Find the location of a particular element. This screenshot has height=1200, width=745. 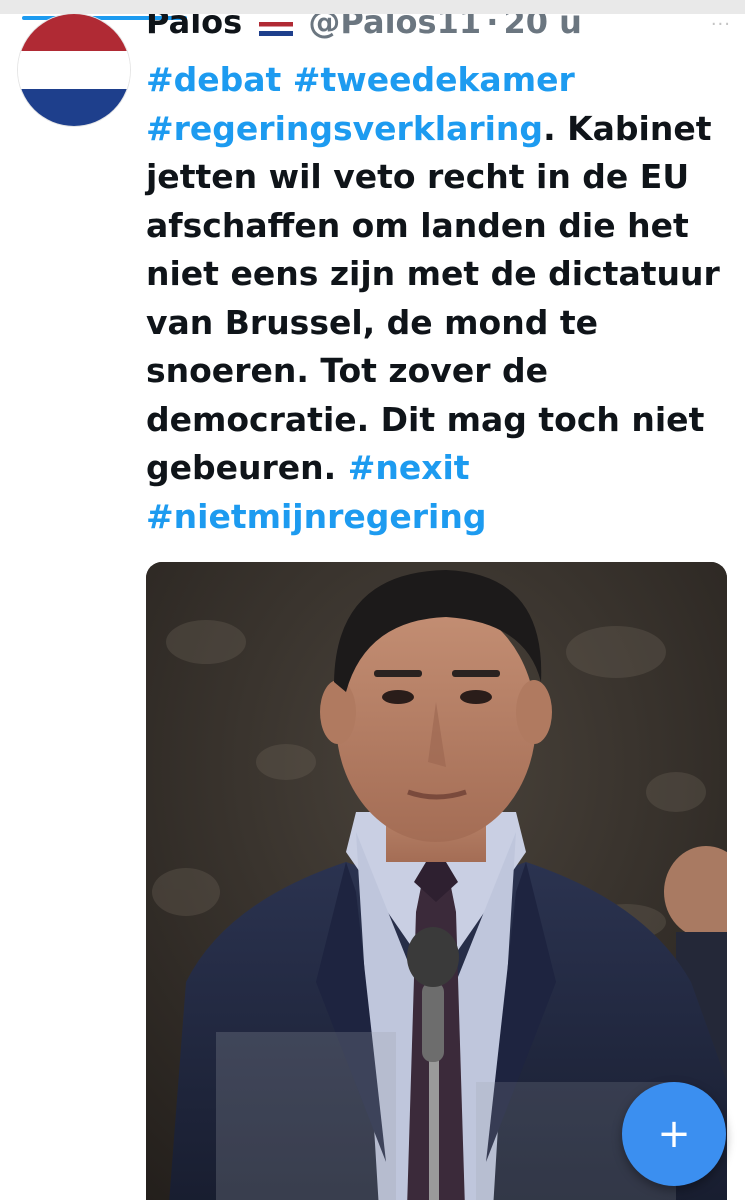

tweet-text-segment: van Brussel, de mond te is located at coordinates (372, 322).